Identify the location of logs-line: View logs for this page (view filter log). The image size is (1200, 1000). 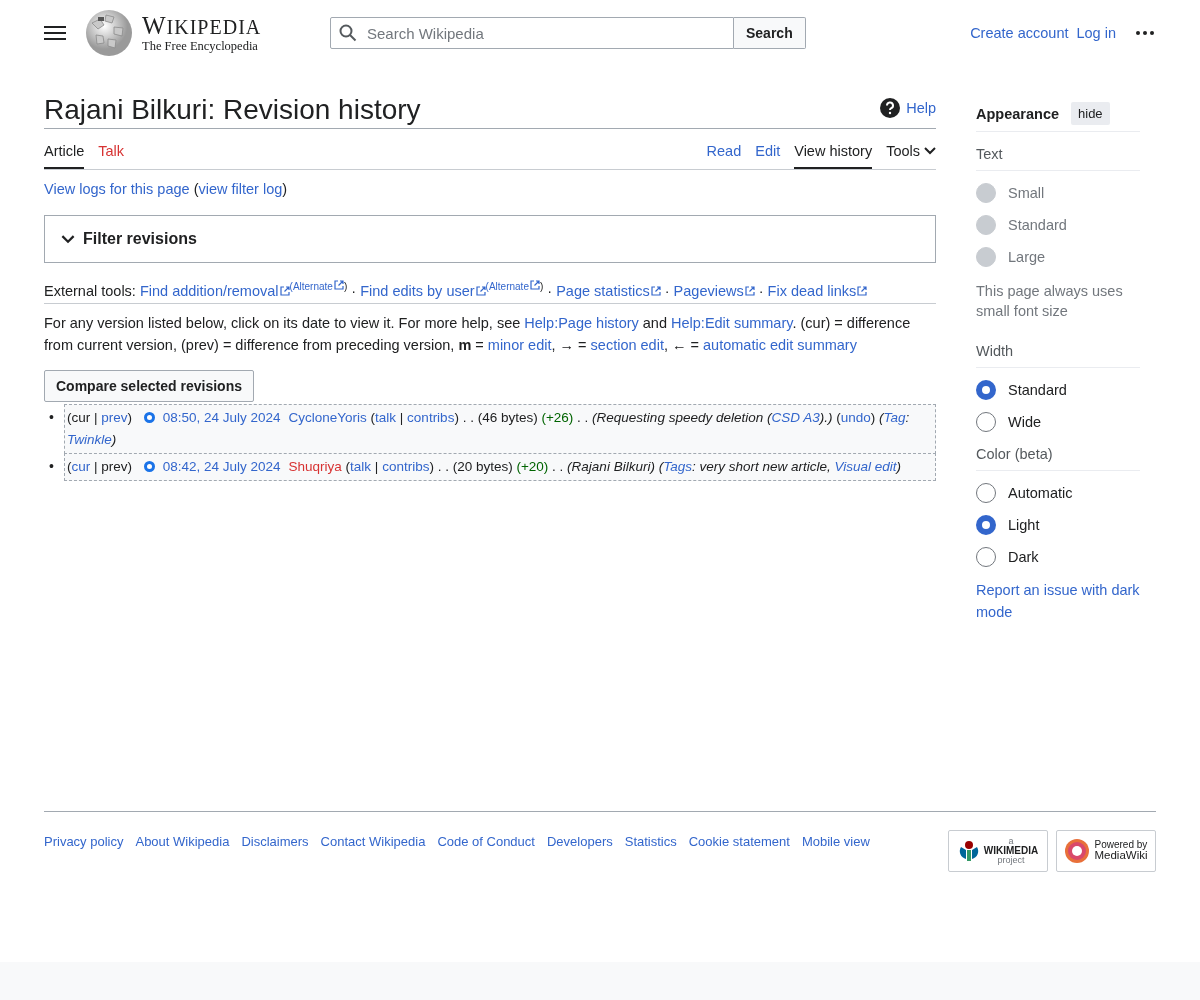
(166, 189).